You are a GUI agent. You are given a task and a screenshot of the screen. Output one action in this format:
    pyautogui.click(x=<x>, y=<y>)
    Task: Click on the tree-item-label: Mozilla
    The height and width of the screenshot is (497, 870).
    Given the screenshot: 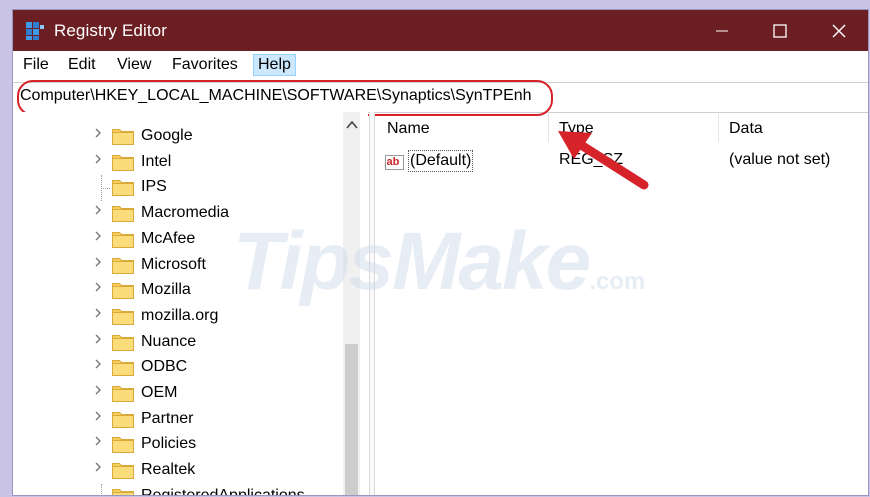 What is the action you would take?
    pyautogui.click(x=166, y=290)
    